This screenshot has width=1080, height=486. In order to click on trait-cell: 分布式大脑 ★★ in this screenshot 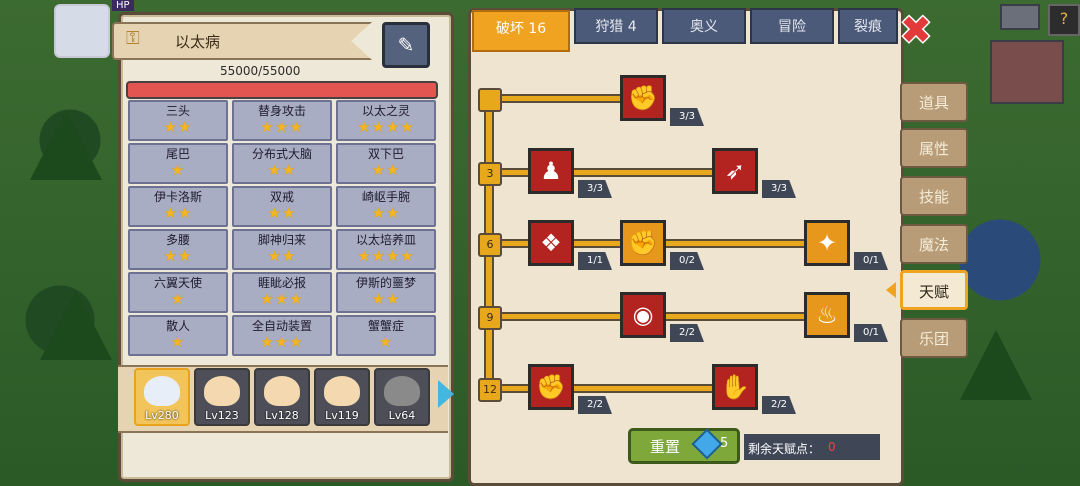, I will do `click(282, 163)`.